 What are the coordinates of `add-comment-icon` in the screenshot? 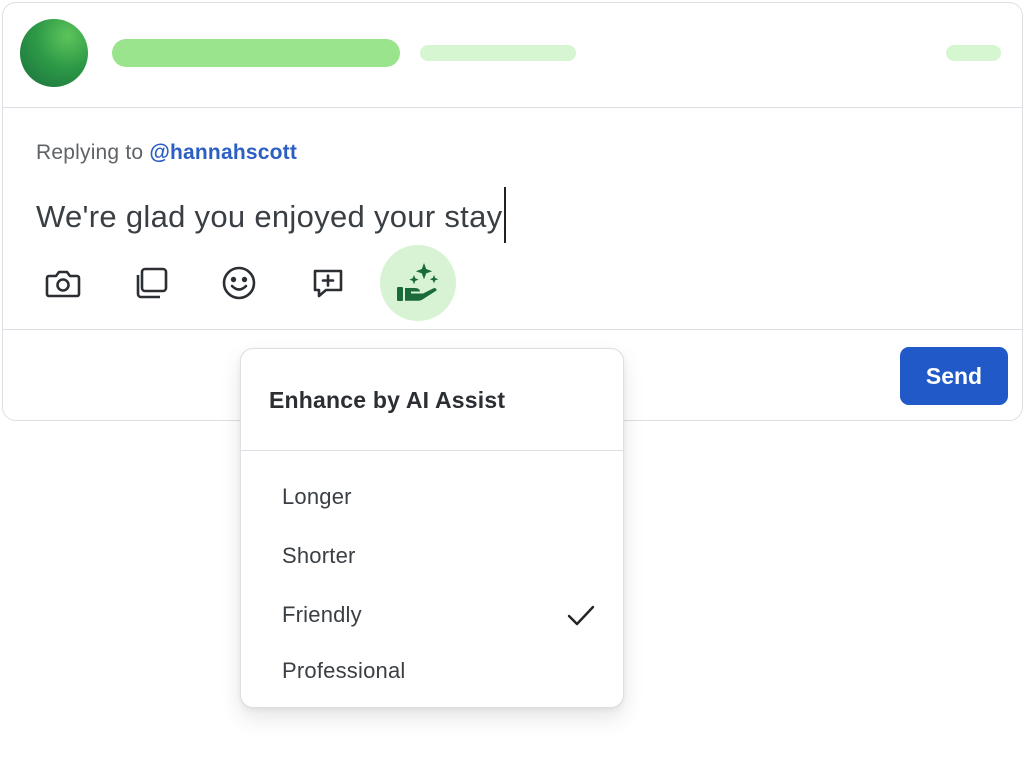 It's located at (328, 283).